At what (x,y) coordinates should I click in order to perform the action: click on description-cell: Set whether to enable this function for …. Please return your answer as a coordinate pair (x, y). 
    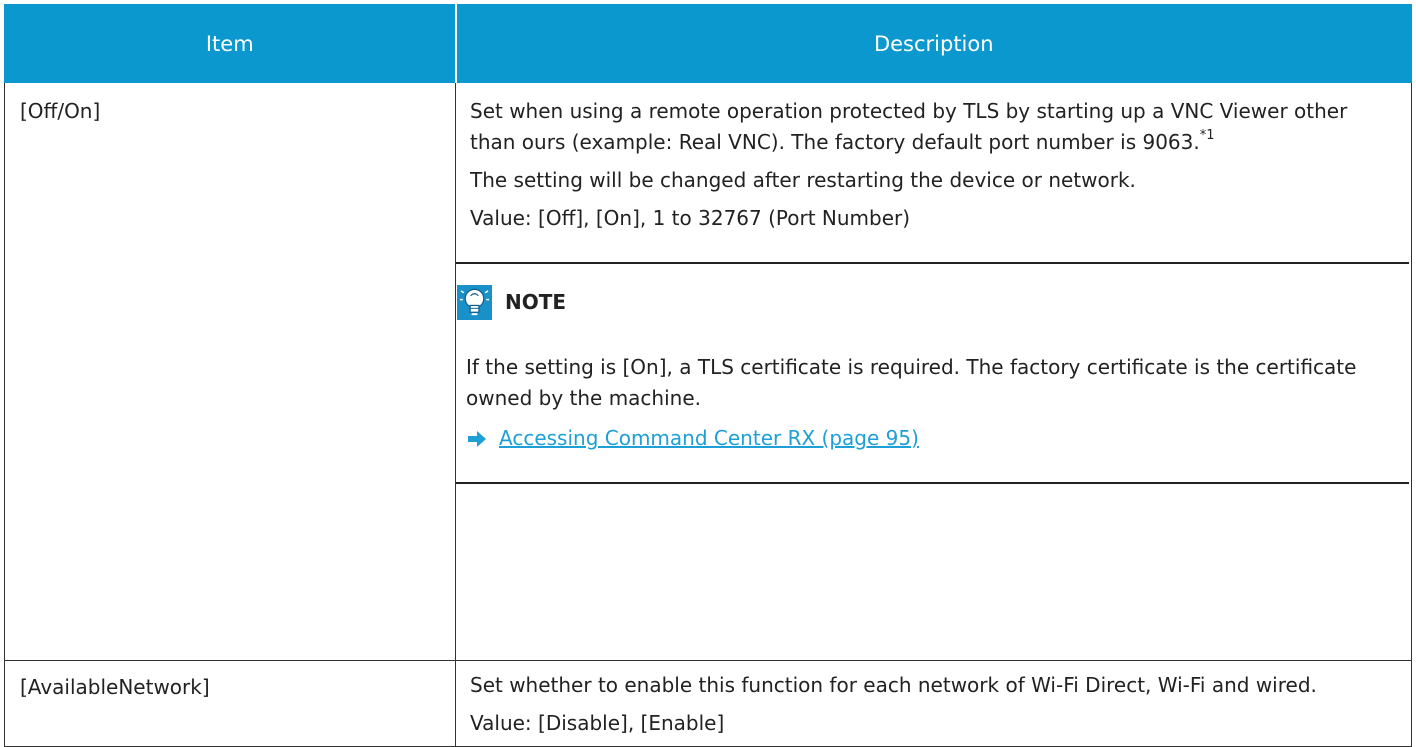
    Looking at the image, I should click on (933, 703).